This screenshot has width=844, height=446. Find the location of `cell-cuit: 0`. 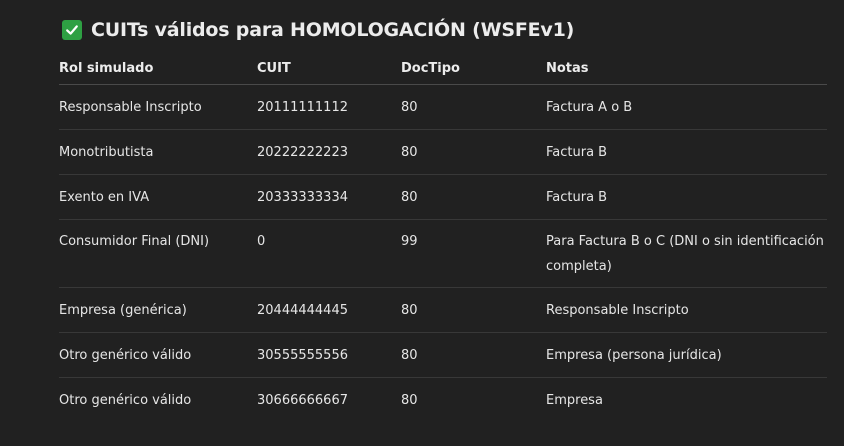

cell-cuit: 0 is located at coordinates (329, 253).